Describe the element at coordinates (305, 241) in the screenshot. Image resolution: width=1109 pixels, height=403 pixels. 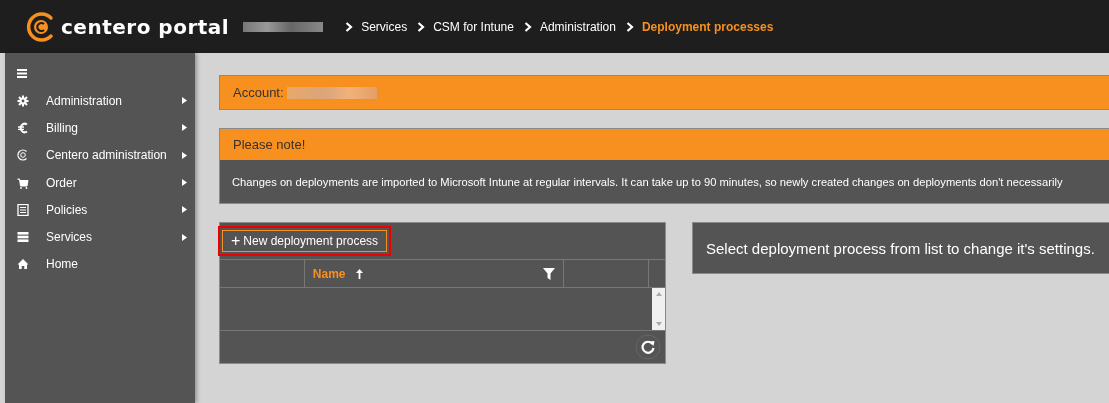
I see `new-deployment-button: + New deployment process` at that location.